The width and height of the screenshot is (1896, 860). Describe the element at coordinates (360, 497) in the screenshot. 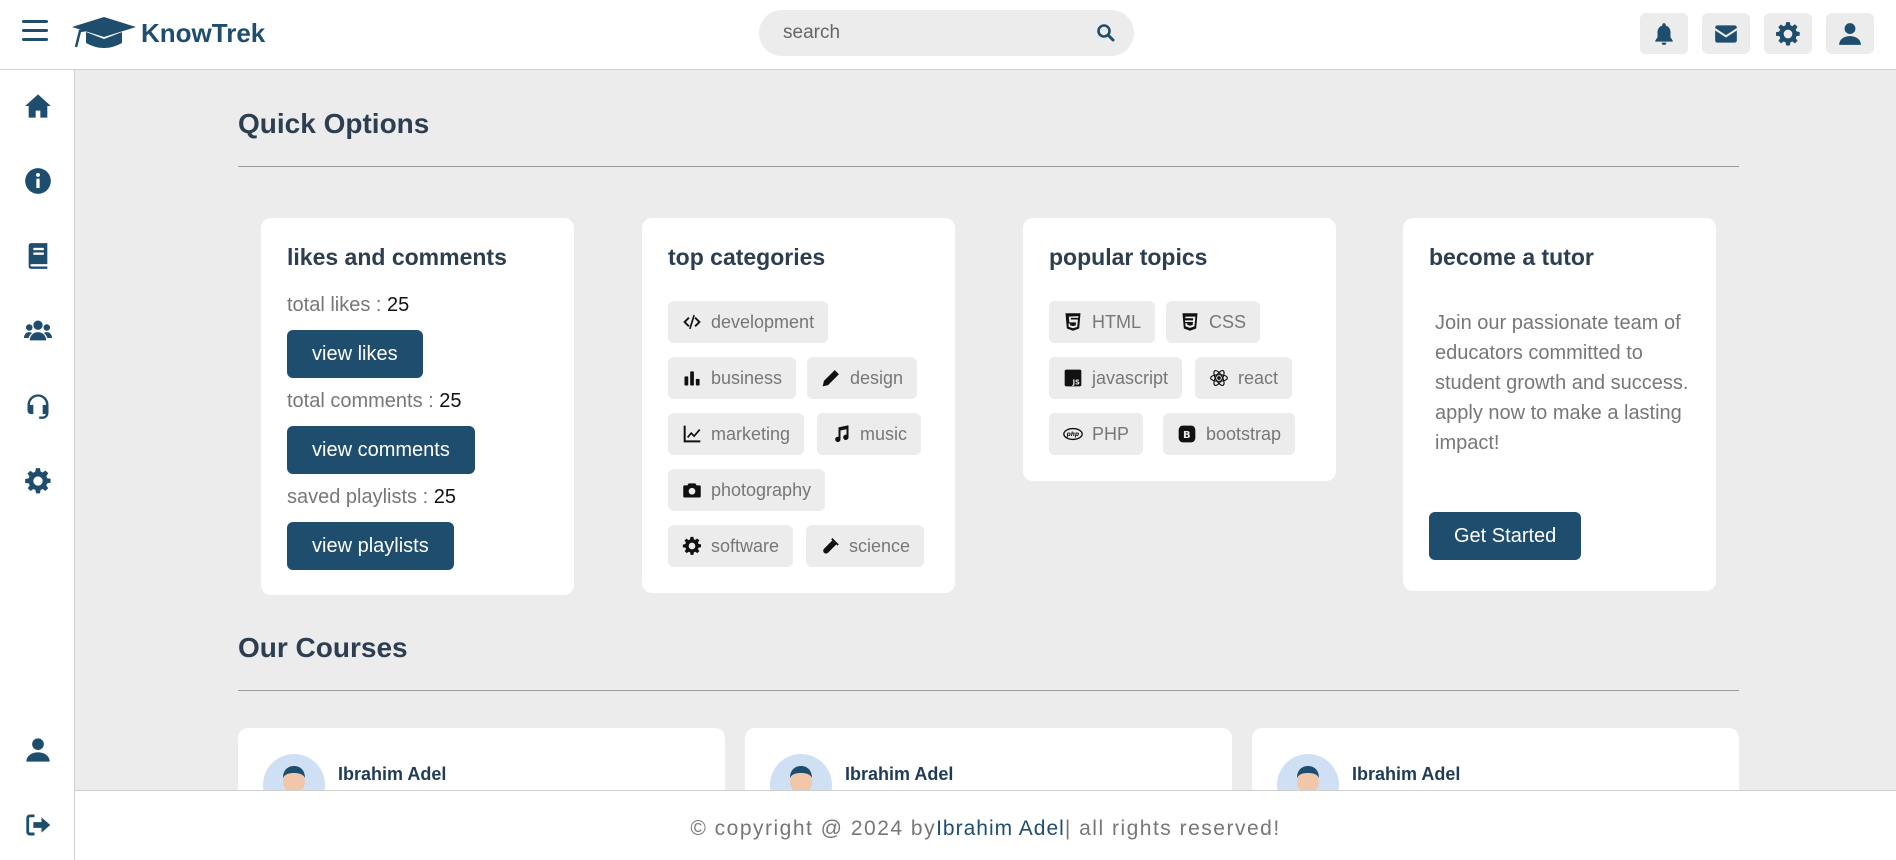

I see `stat-label: saved playlists :` at that location.